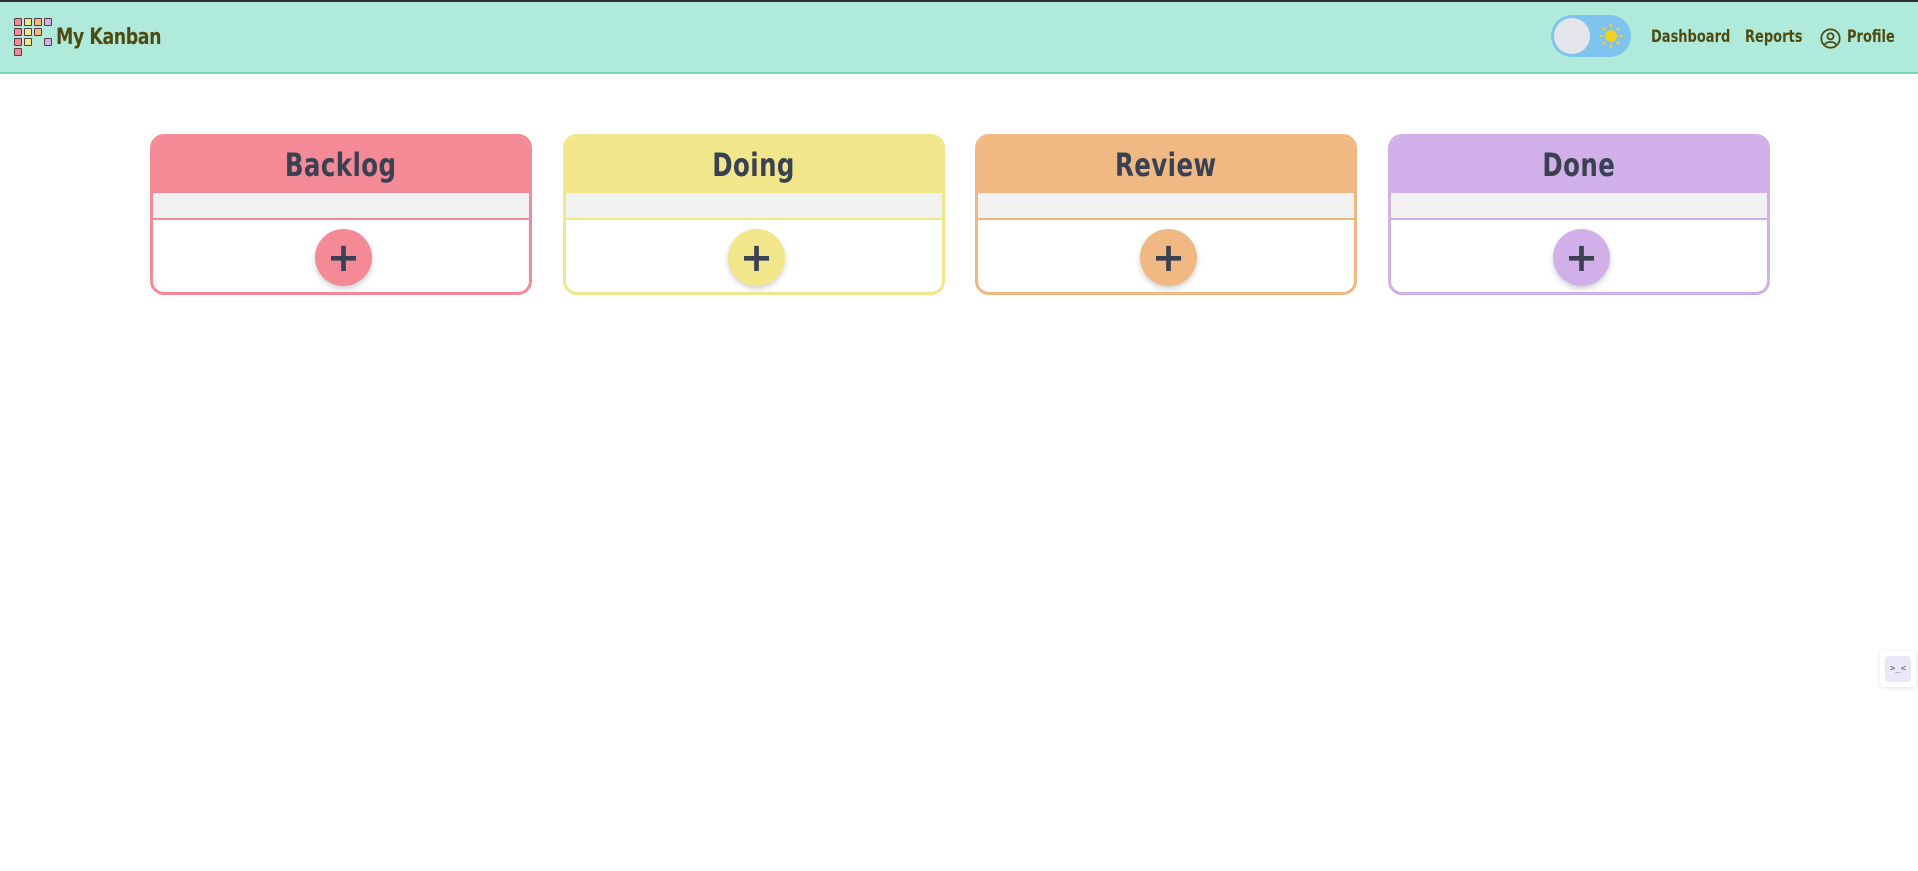  Describe the element at coordinates (959, 37) in the screenshot. I see `navbar: My Kanban Dashboard Reports Profile` at that location.